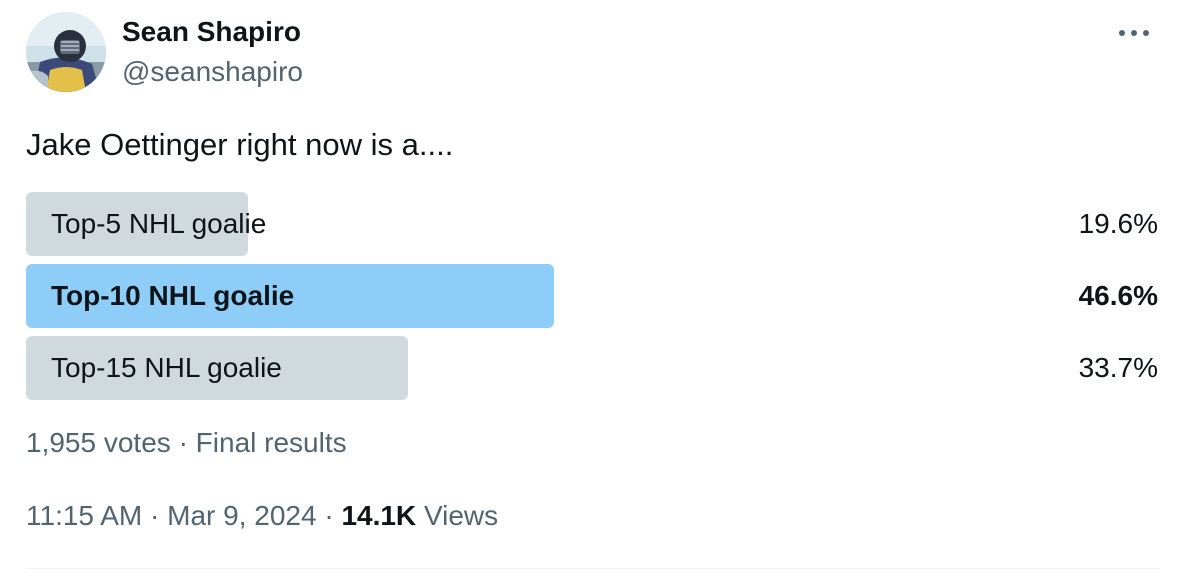 The height and width of the screenshot is (574, 1196). Describe the element at coordinates (212, 72) in the screenshot. I see `author-handle: @seanshapiro` at that location.